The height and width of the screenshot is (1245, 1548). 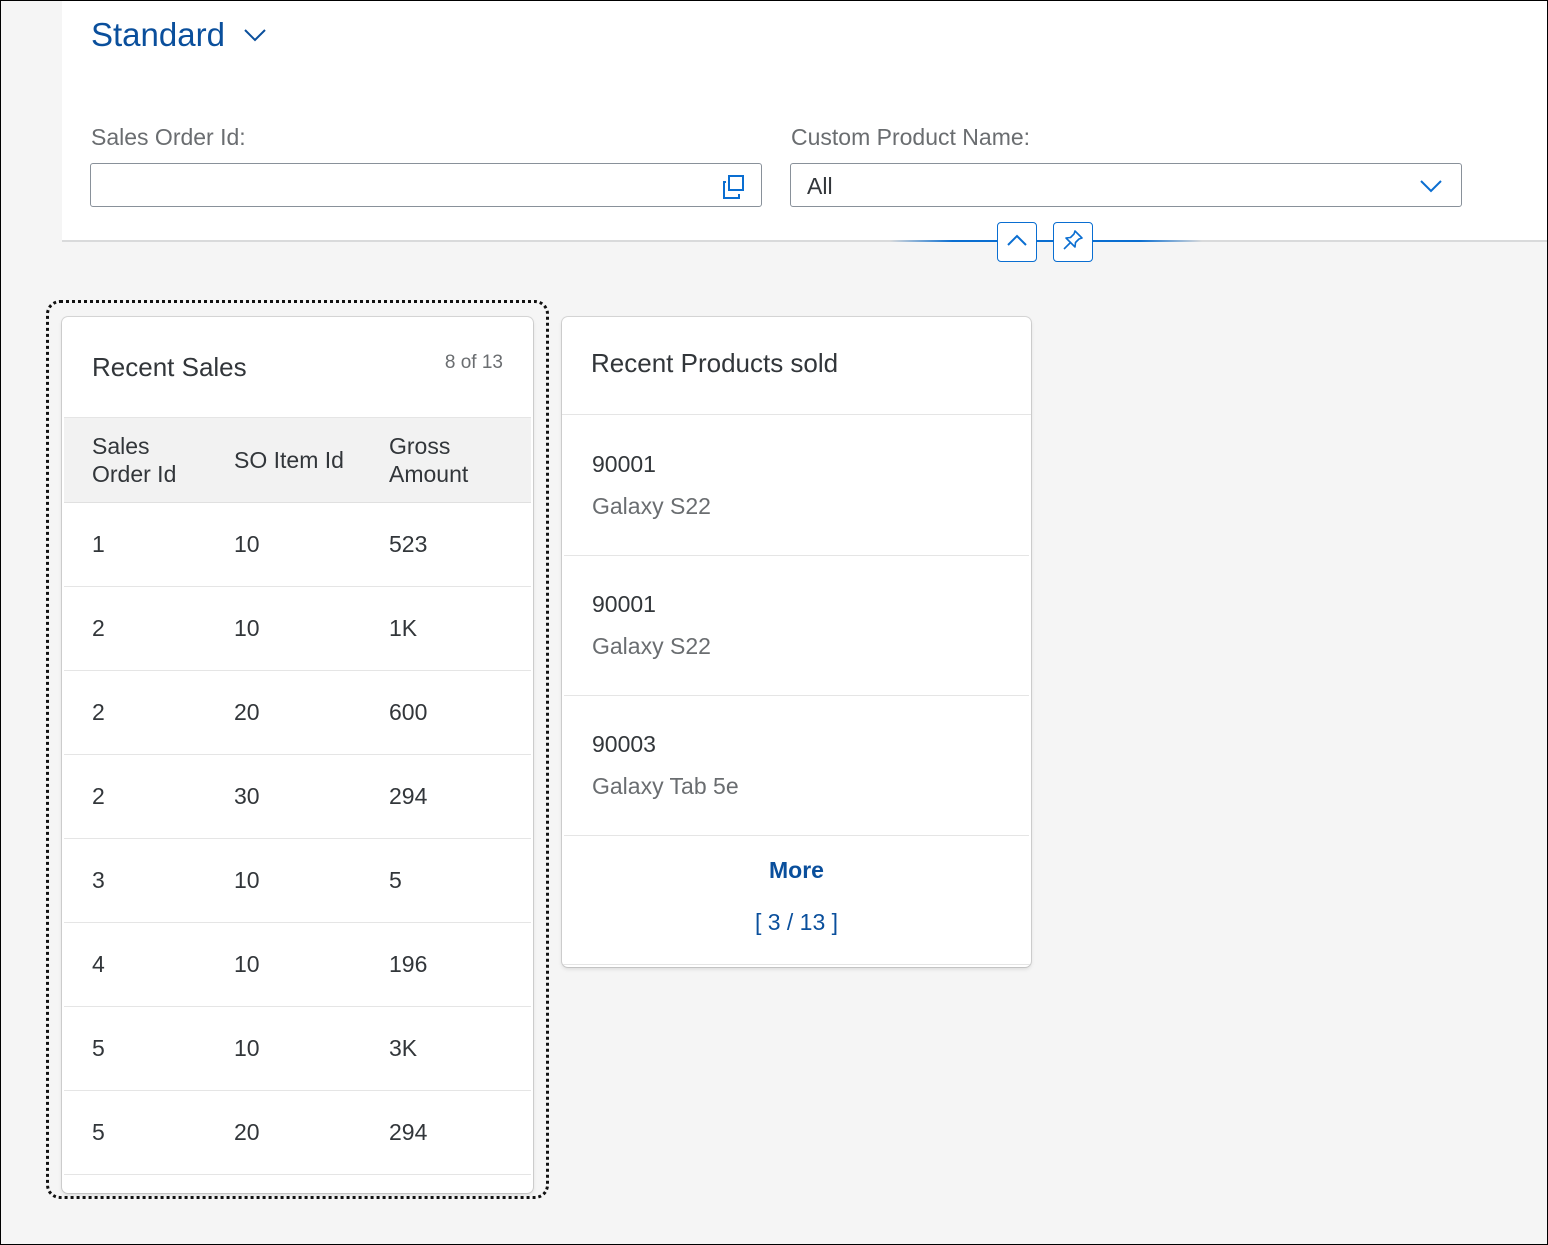 I want to click on more-count: [ 3 / 13 ], so click(x=796, y=922).